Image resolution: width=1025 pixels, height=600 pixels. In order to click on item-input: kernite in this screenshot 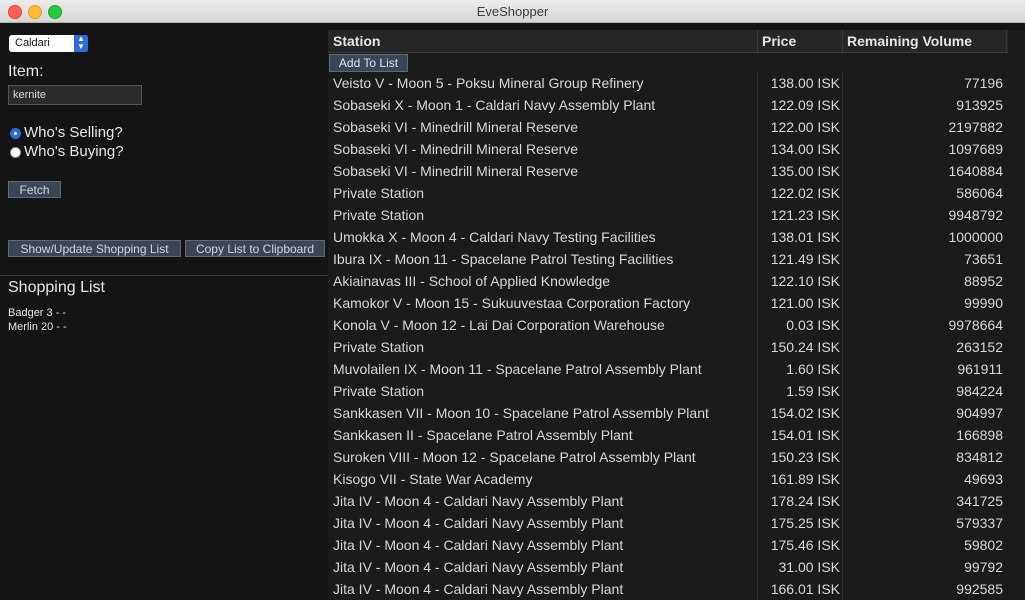, I will do `click(75, 95)`.